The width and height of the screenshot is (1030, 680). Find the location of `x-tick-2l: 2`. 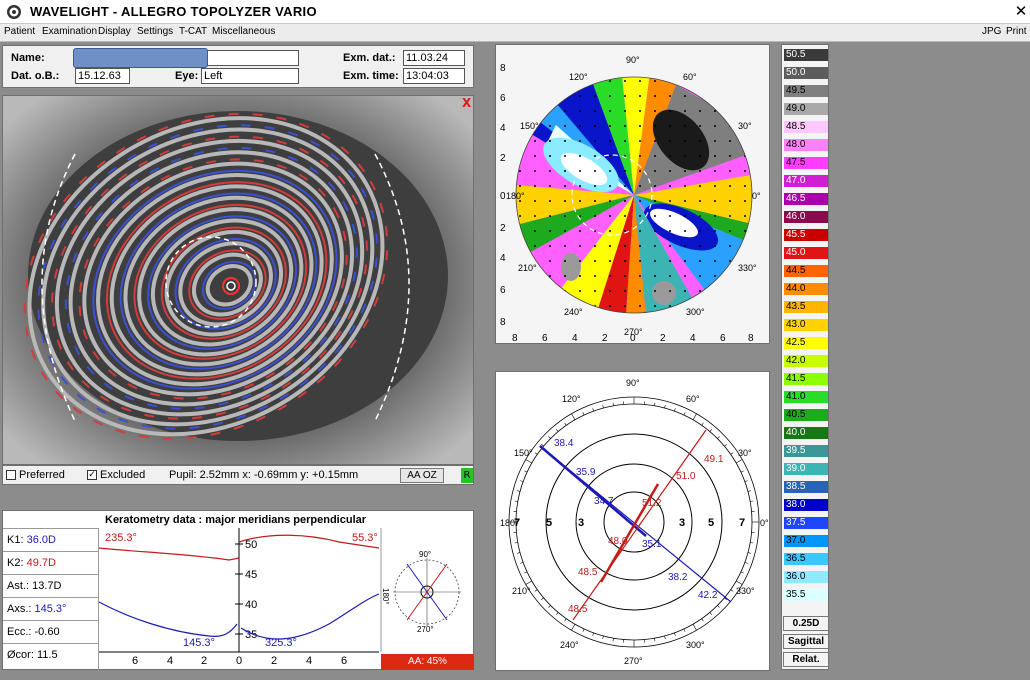

x-tick-2l: 2 is located at coordinates (204, 661).